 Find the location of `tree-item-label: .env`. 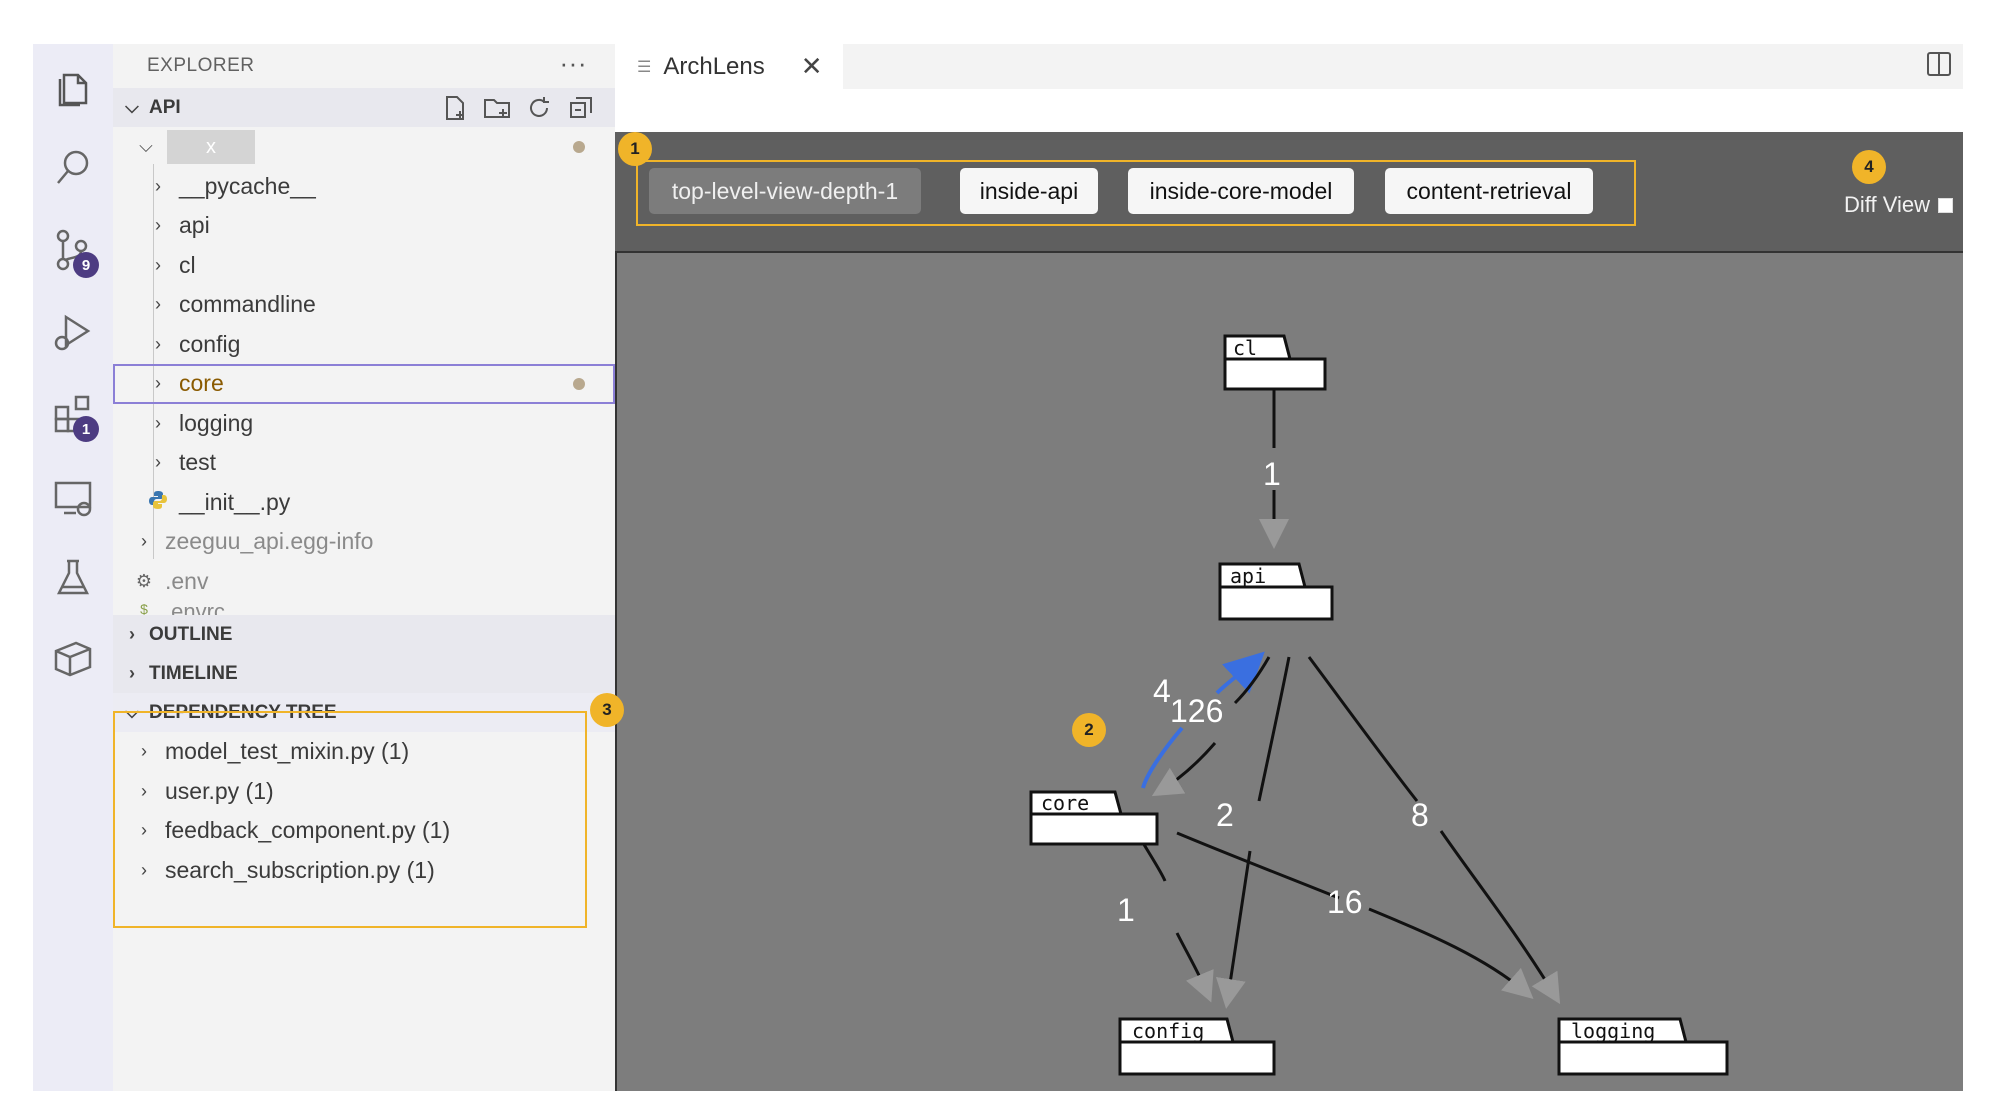

tree-item-label: .env is located at coordinates (187, 580).